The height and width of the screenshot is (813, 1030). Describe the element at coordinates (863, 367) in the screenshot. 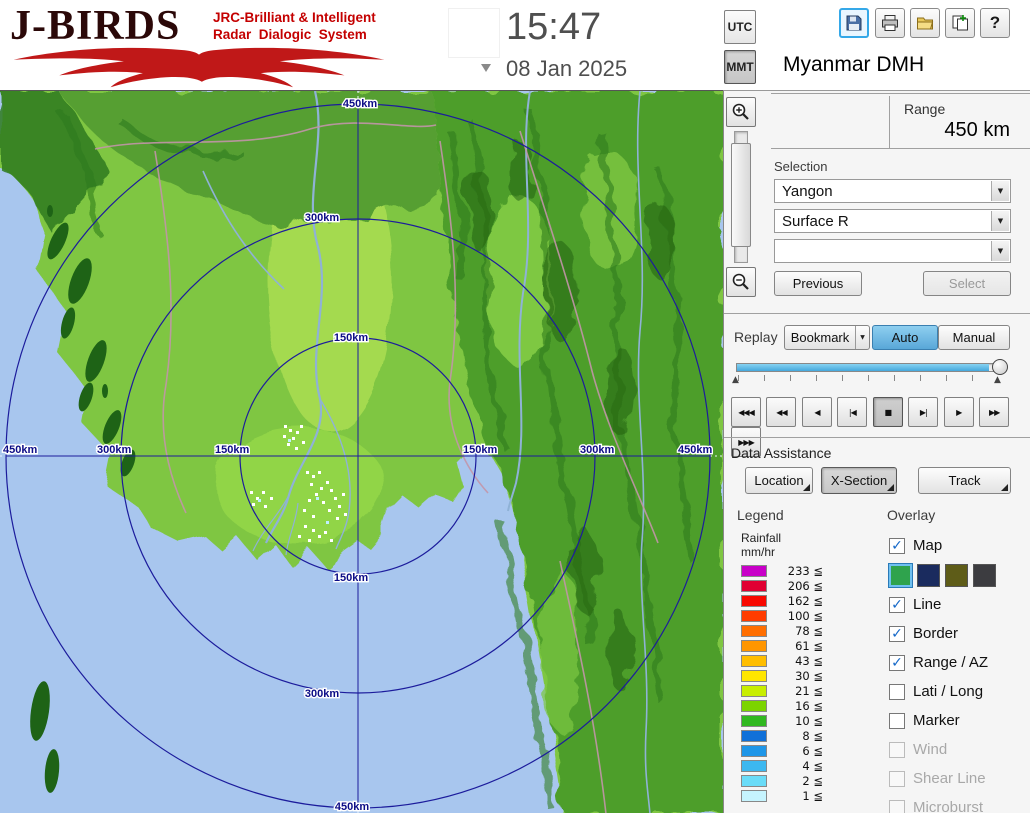

I see `replay-timeline-progress` at that location.